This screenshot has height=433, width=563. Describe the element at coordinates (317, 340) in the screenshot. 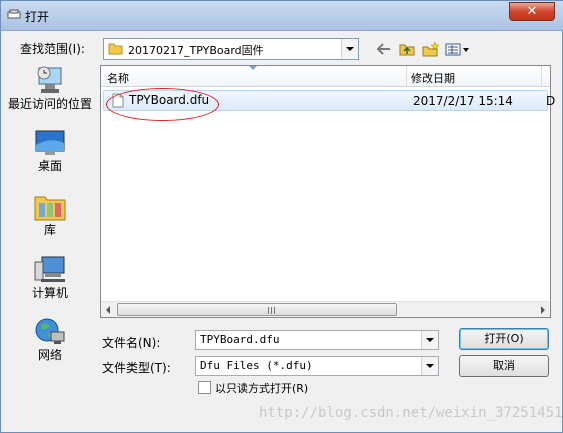

I see `filename-input: TPYBoard.dfu` at that location.